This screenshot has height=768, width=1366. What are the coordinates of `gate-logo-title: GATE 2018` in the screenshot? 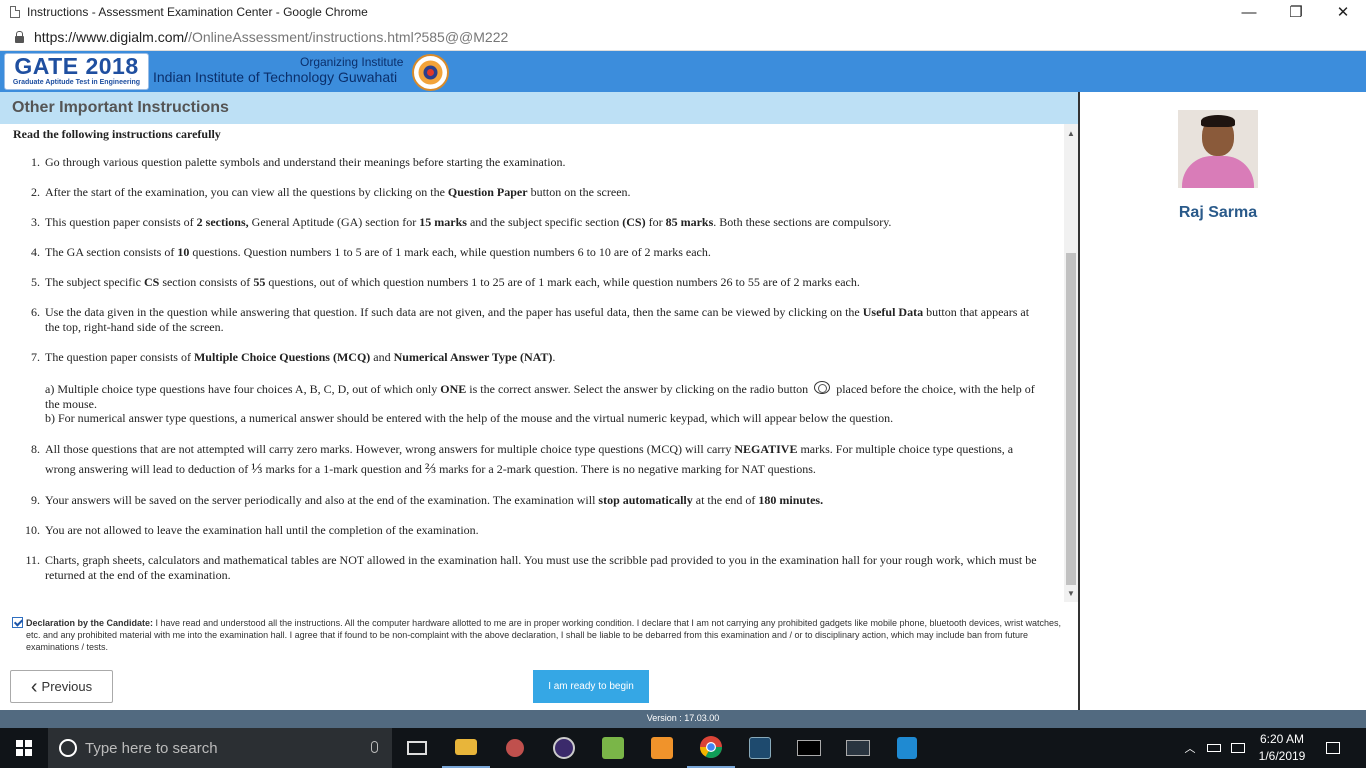 It's located at (76, 66).